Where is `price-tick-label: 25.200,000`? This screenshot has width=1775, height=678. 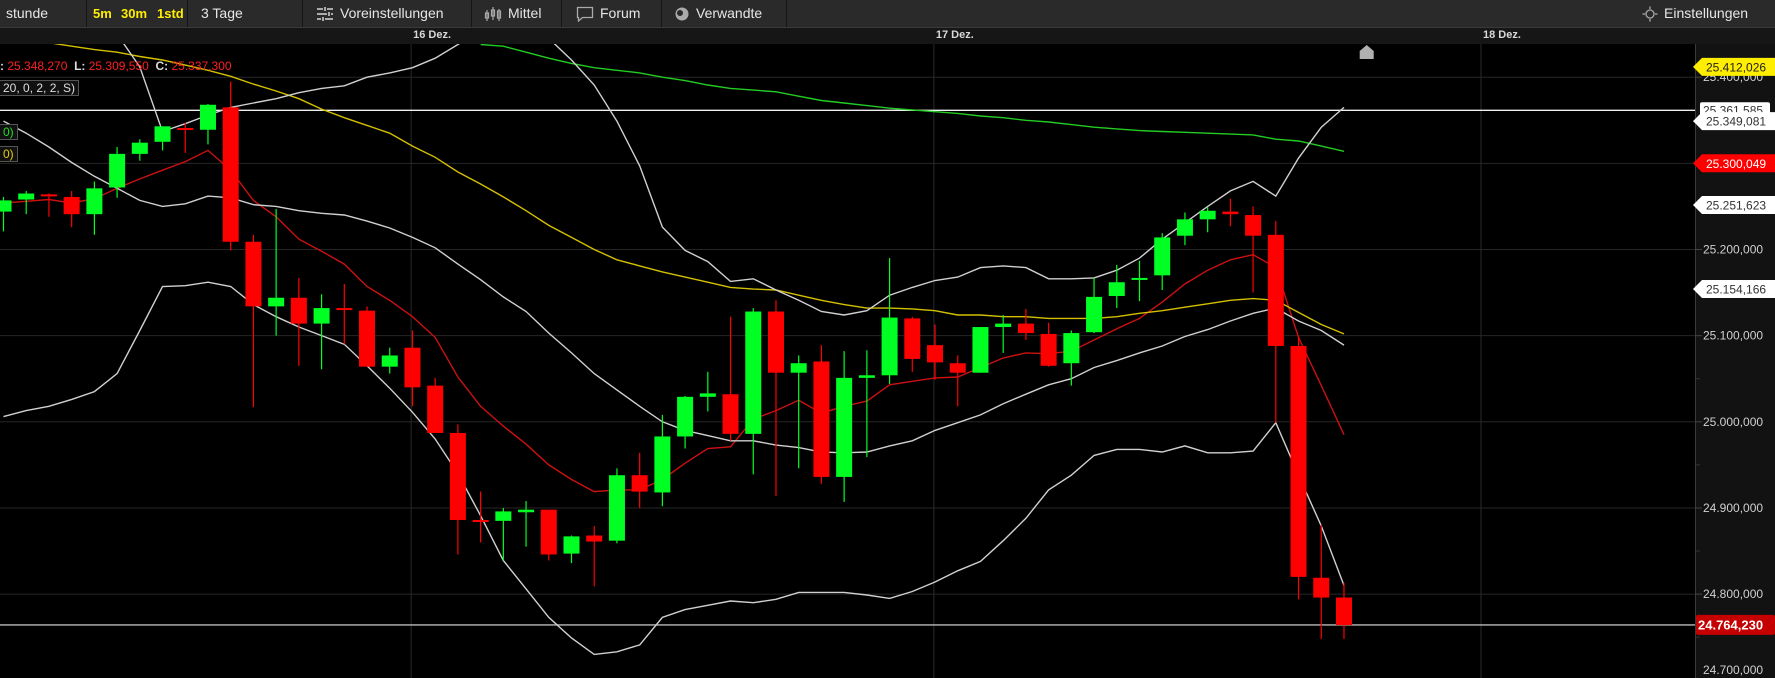
price-tick-label: 25.200,000 is located at coordinates (1733, 250).